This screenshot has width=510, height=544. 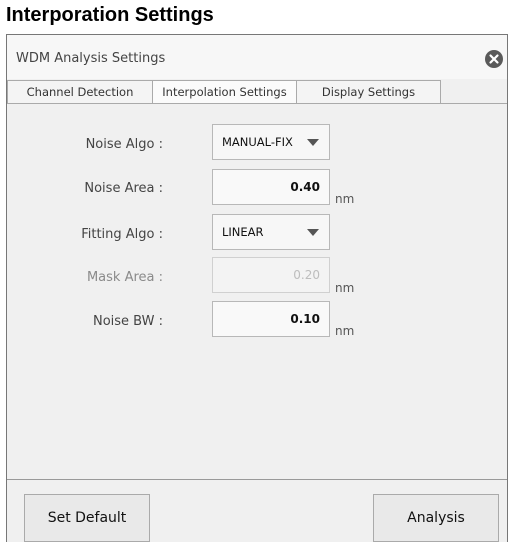 What do you see at coordinates (91, 58) in the screenshot?
I see `dialog-title: WDM Analysis Settings` at bounding box center [91, 58].